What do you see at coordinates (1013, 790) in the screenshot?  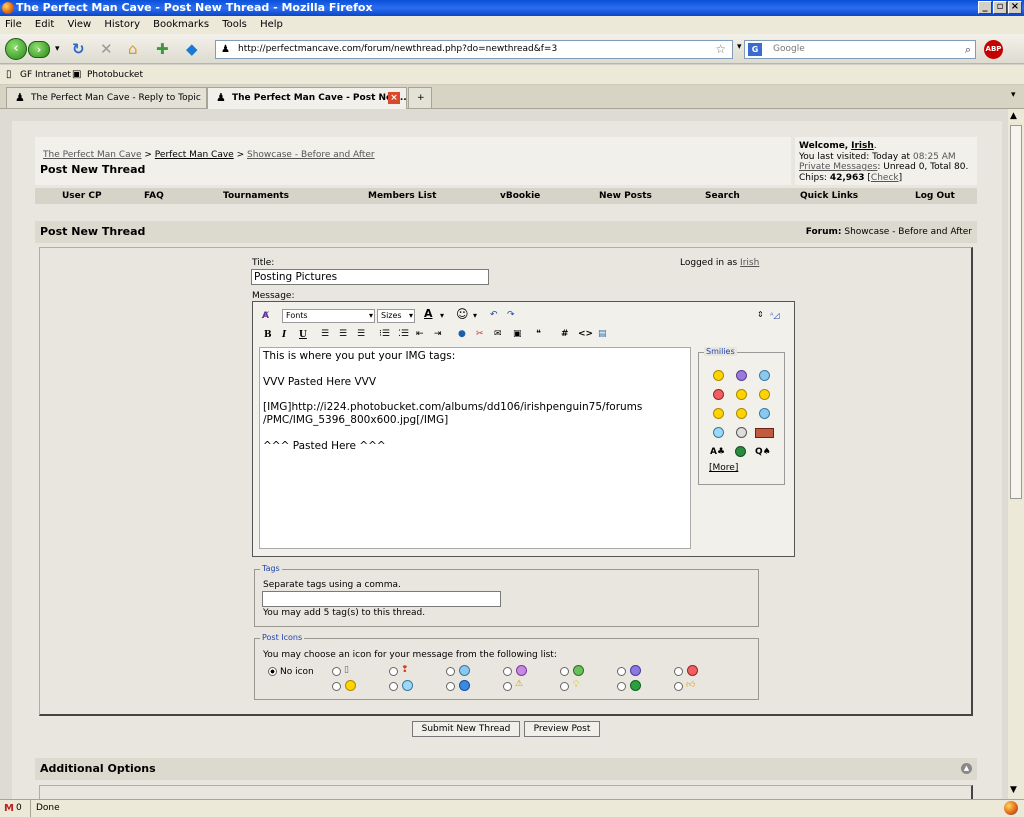 I see `scroll-down-icon: ▼` at bounding box center [1013, 790].